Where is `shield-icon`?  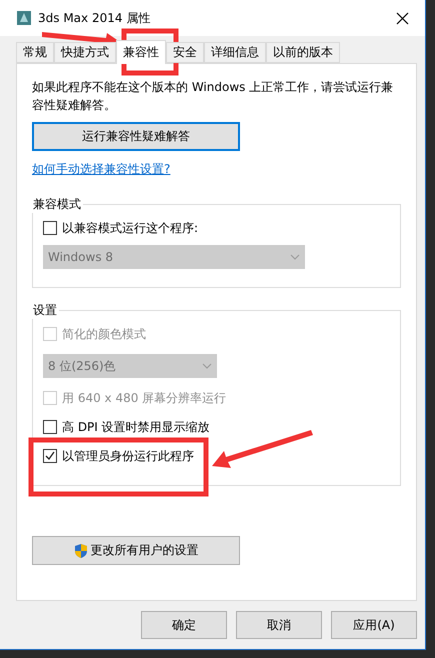
shield-icon is located at coordinates (81, 550).